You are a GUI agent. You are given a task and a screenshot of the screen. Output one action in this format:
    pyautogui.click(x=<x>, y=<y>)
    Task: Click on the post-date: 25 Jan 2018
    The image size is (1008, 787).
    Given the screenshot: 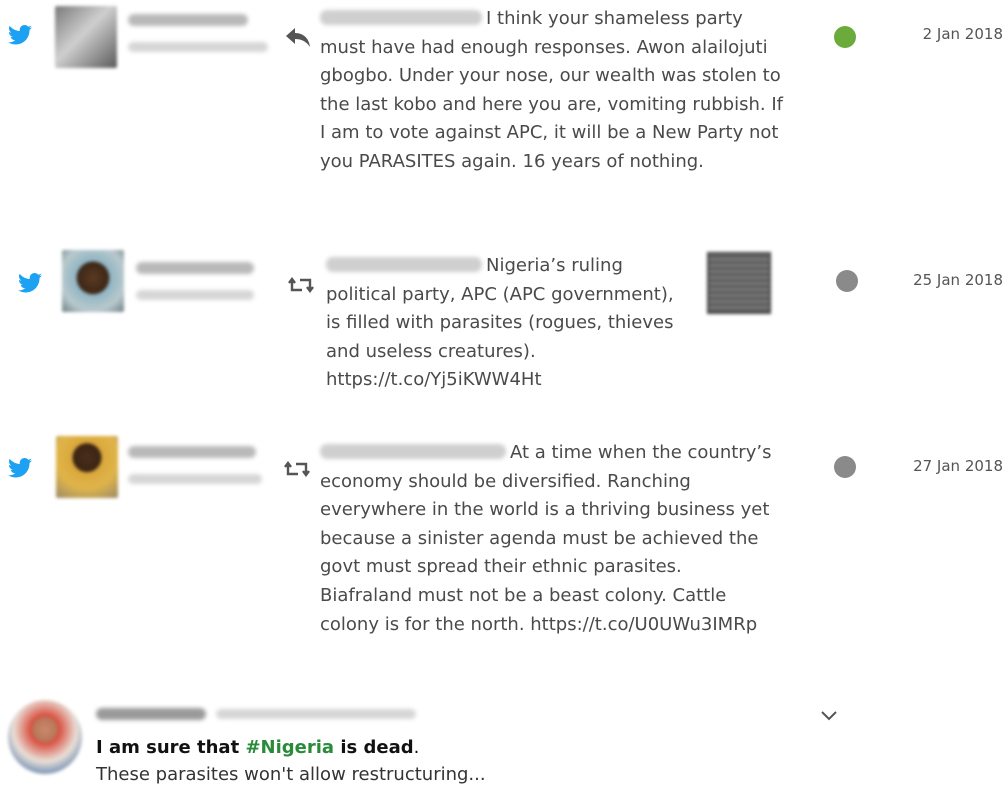 What is the action you would take?
    pyautogui.click(x=958, y=280)
    